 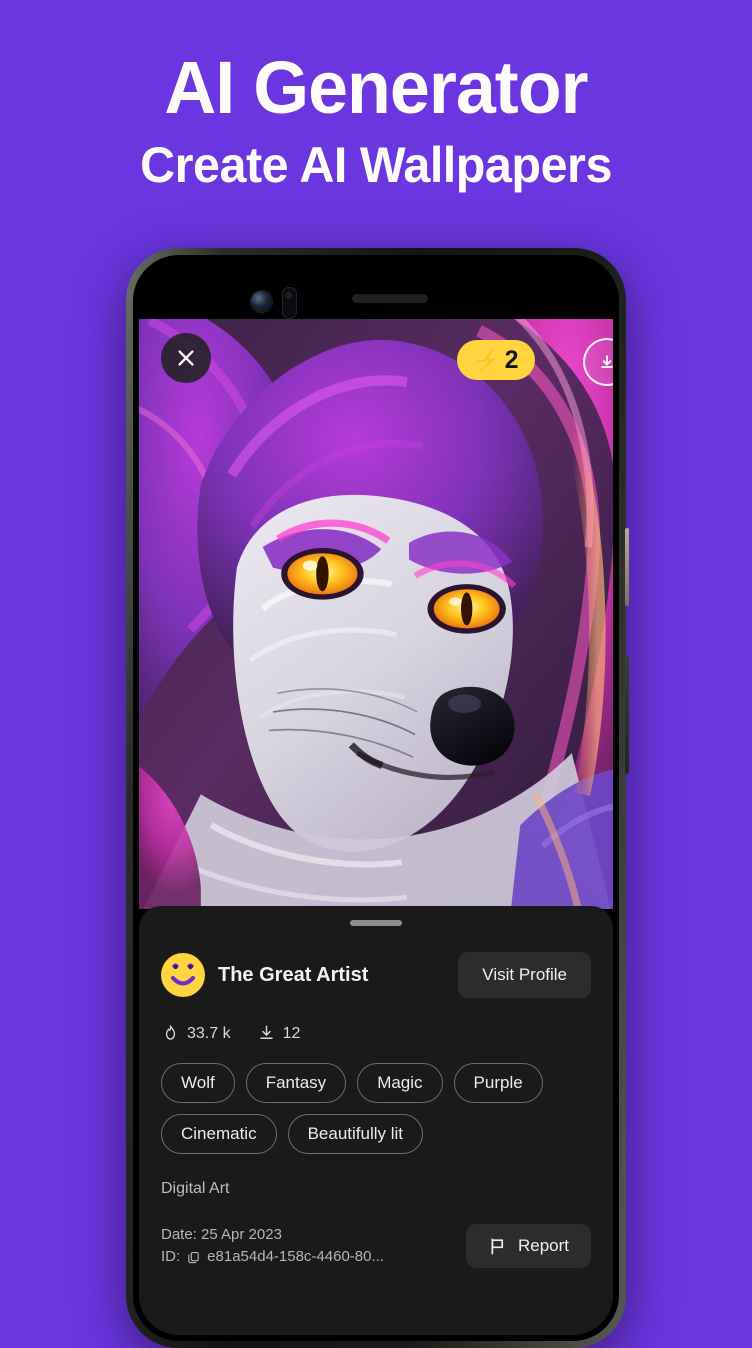 I want to click on category-label: Digital Art, so click(x=195, y=1188).